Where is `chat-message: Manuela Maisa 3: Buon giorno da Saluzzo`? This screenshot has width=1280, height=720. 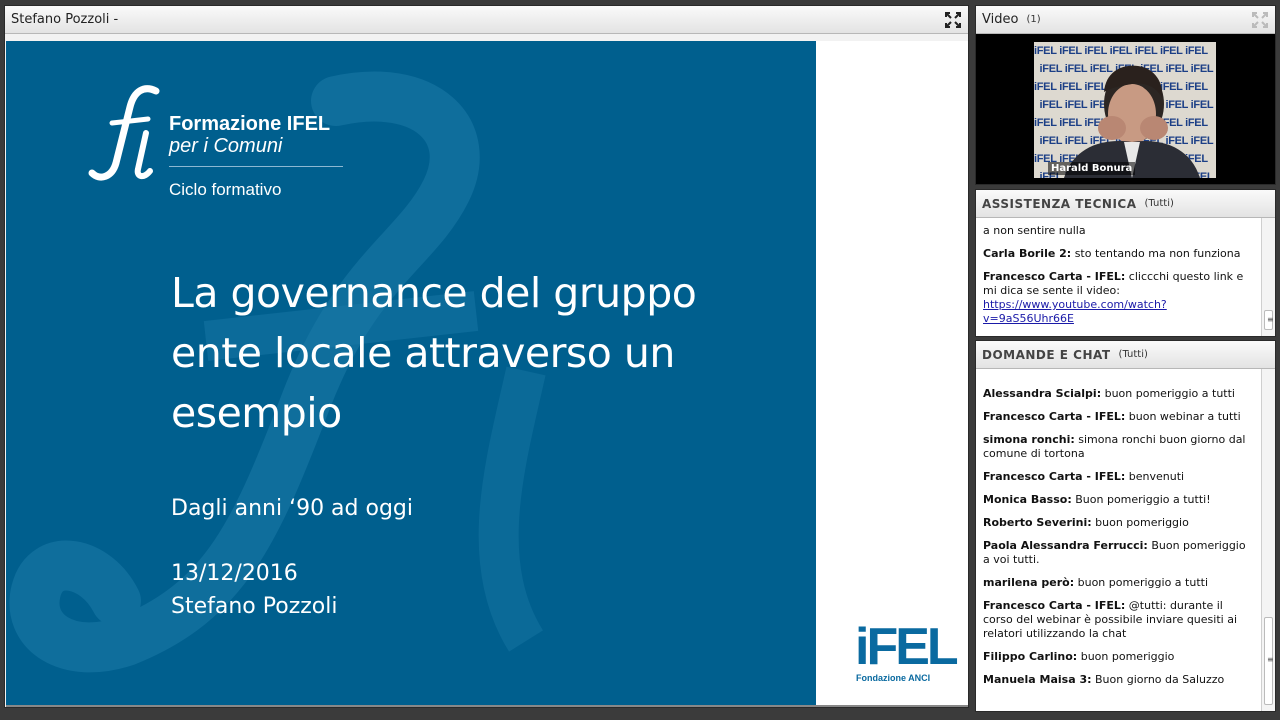
chat-message: Manuela Maisa 3: Buon giorno da Saluzzo is located at coordinates (1118, 680).